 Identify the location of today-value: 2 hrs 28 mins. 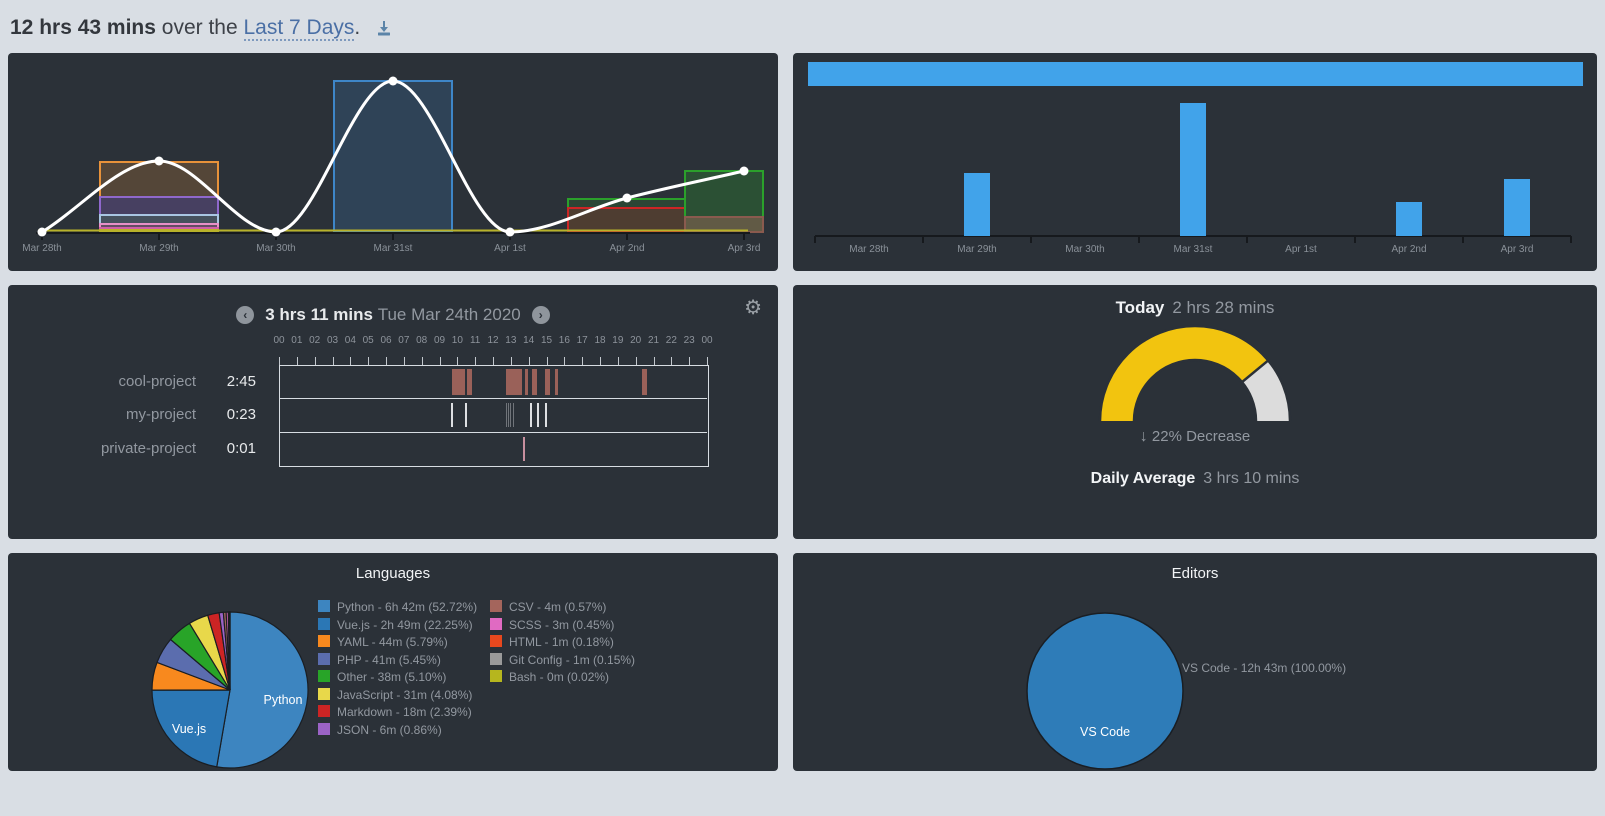
(1223, 307).